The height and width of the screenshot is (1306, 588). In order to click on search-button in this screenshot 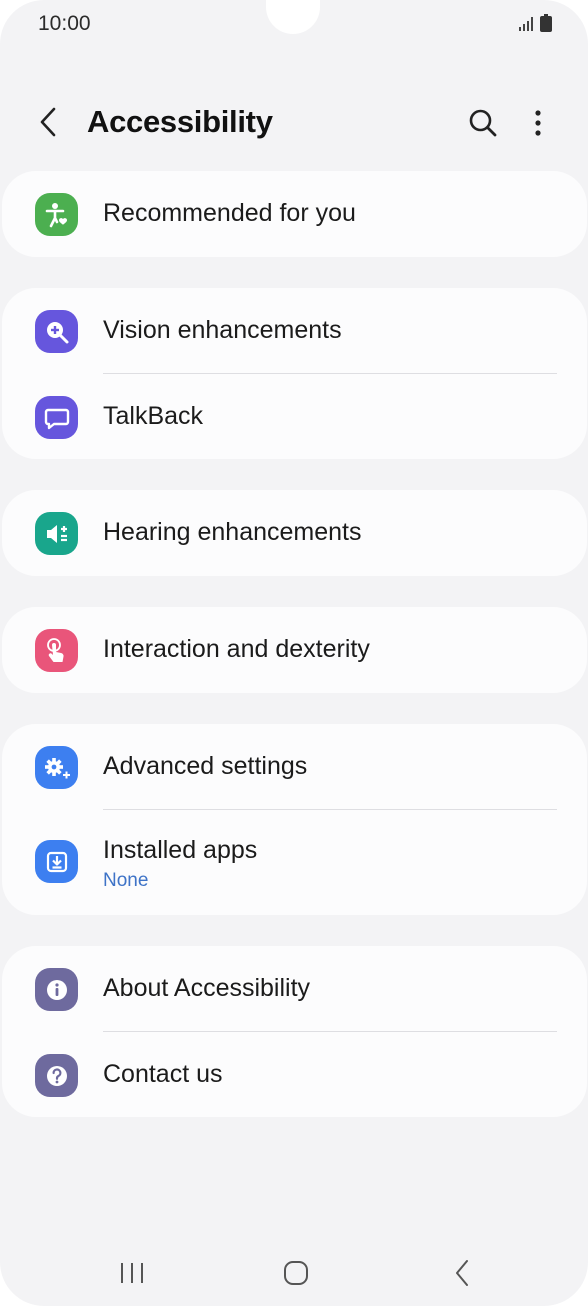, I will do `click(483, 123)`.